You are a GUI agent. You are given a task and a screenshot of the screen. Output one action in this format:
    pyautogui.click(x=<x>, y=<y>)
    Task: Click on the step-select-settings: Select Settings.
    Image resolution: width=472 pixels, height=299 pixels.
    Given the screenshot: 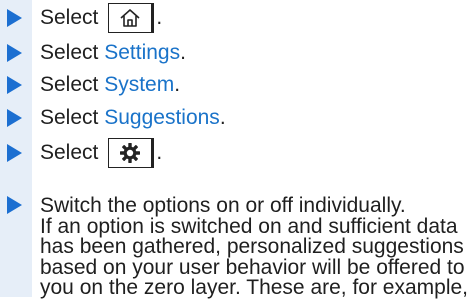 What is the action you would take?
    pyautogui.click(x=236, y=53)
    